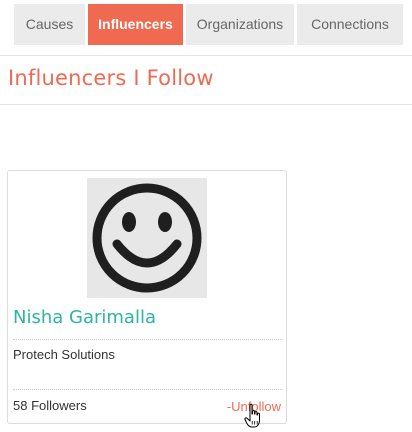 Image resolution: width=412 pixels, height=432 pixels. Describe the element at coordinates (111, 78) in the screenshot. I see `page-title: Influencers I Follow` at that location.